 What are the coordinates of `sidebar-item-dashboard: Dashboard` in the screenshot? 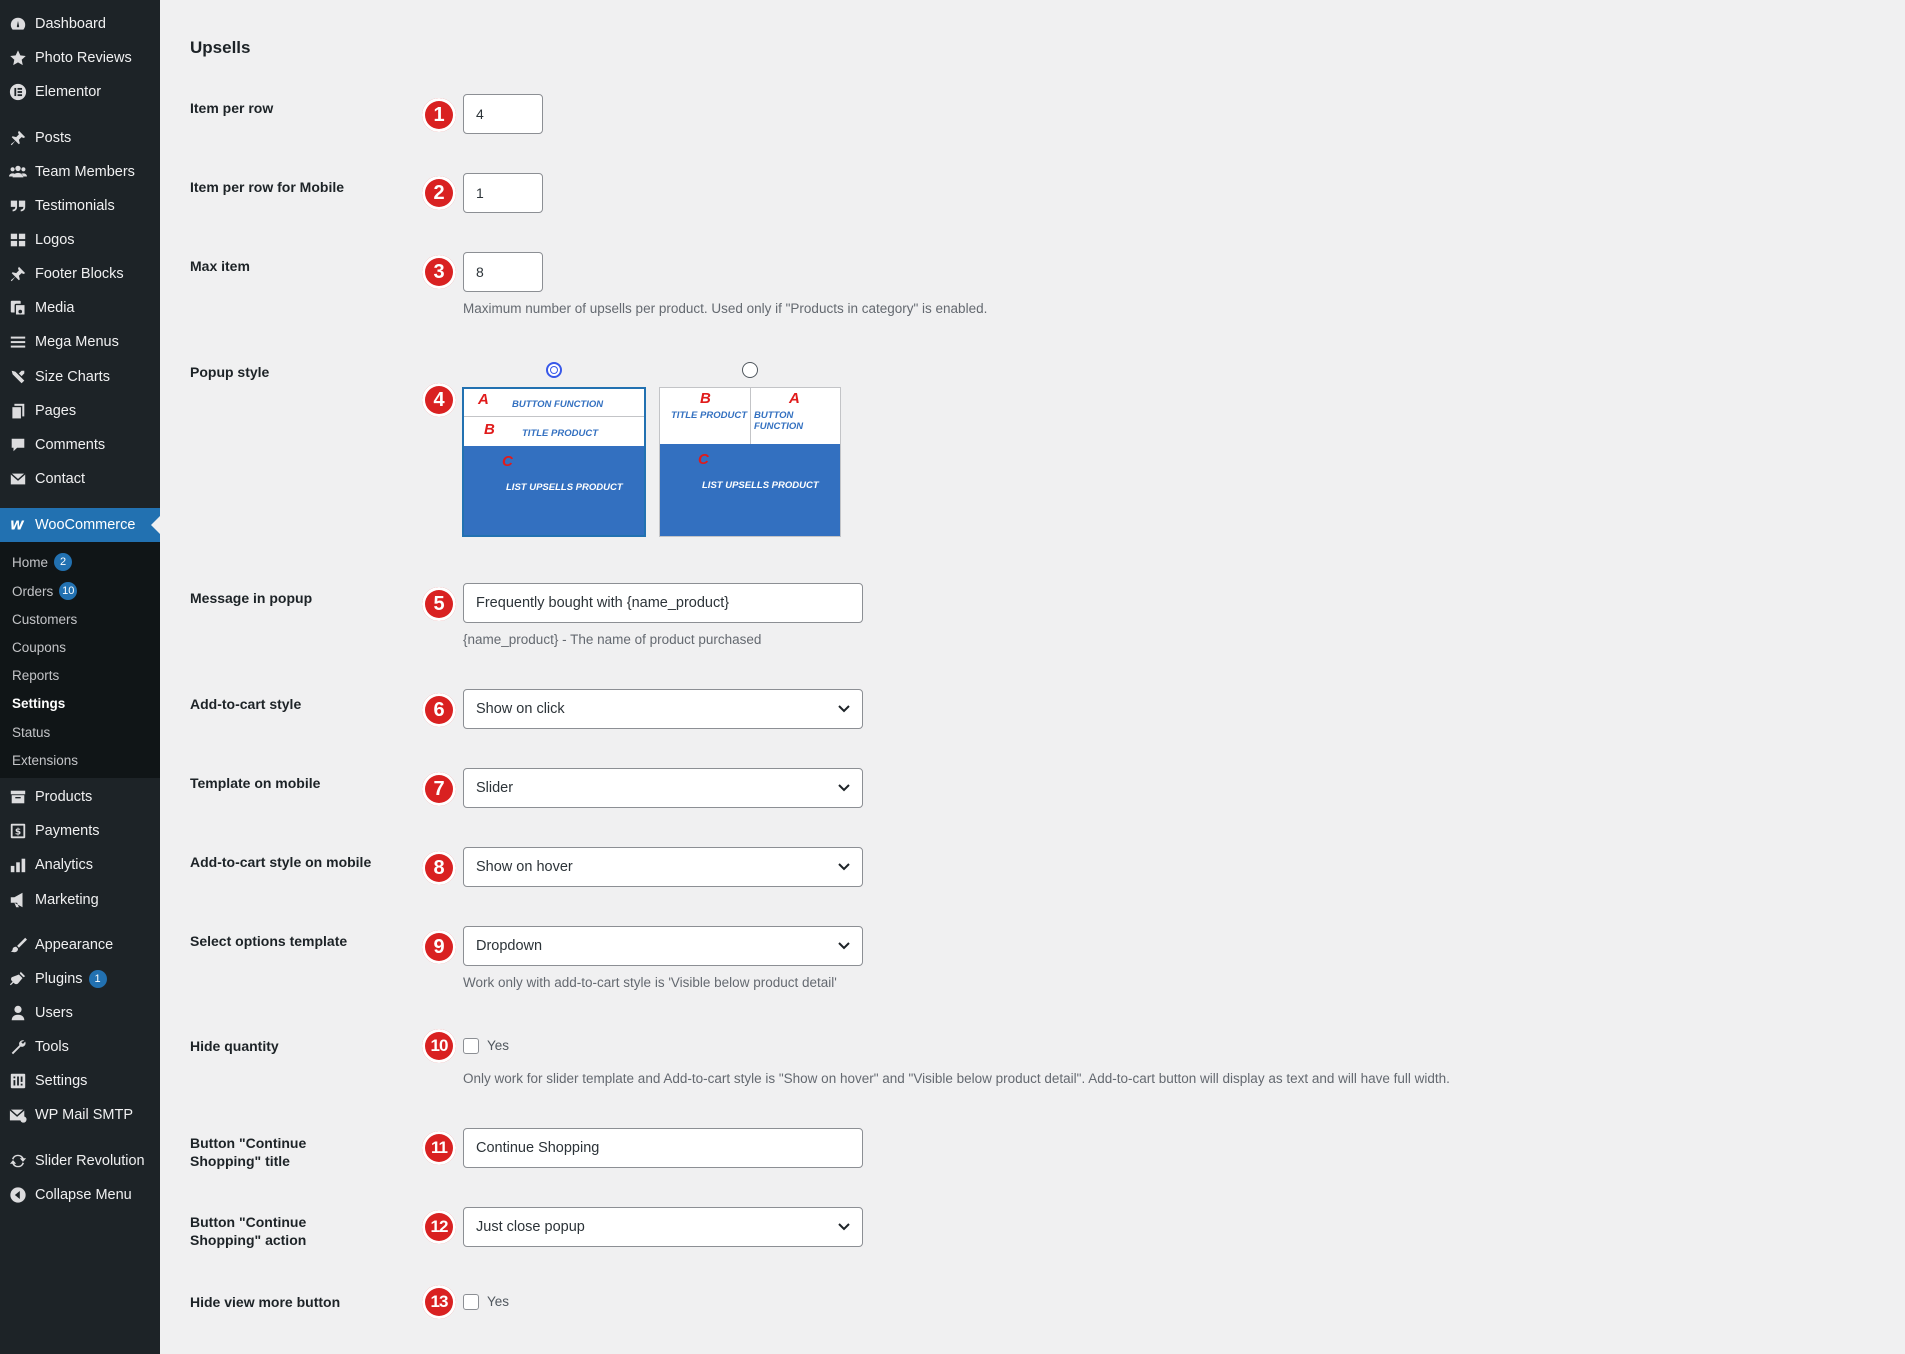 It's located at (80, 24).